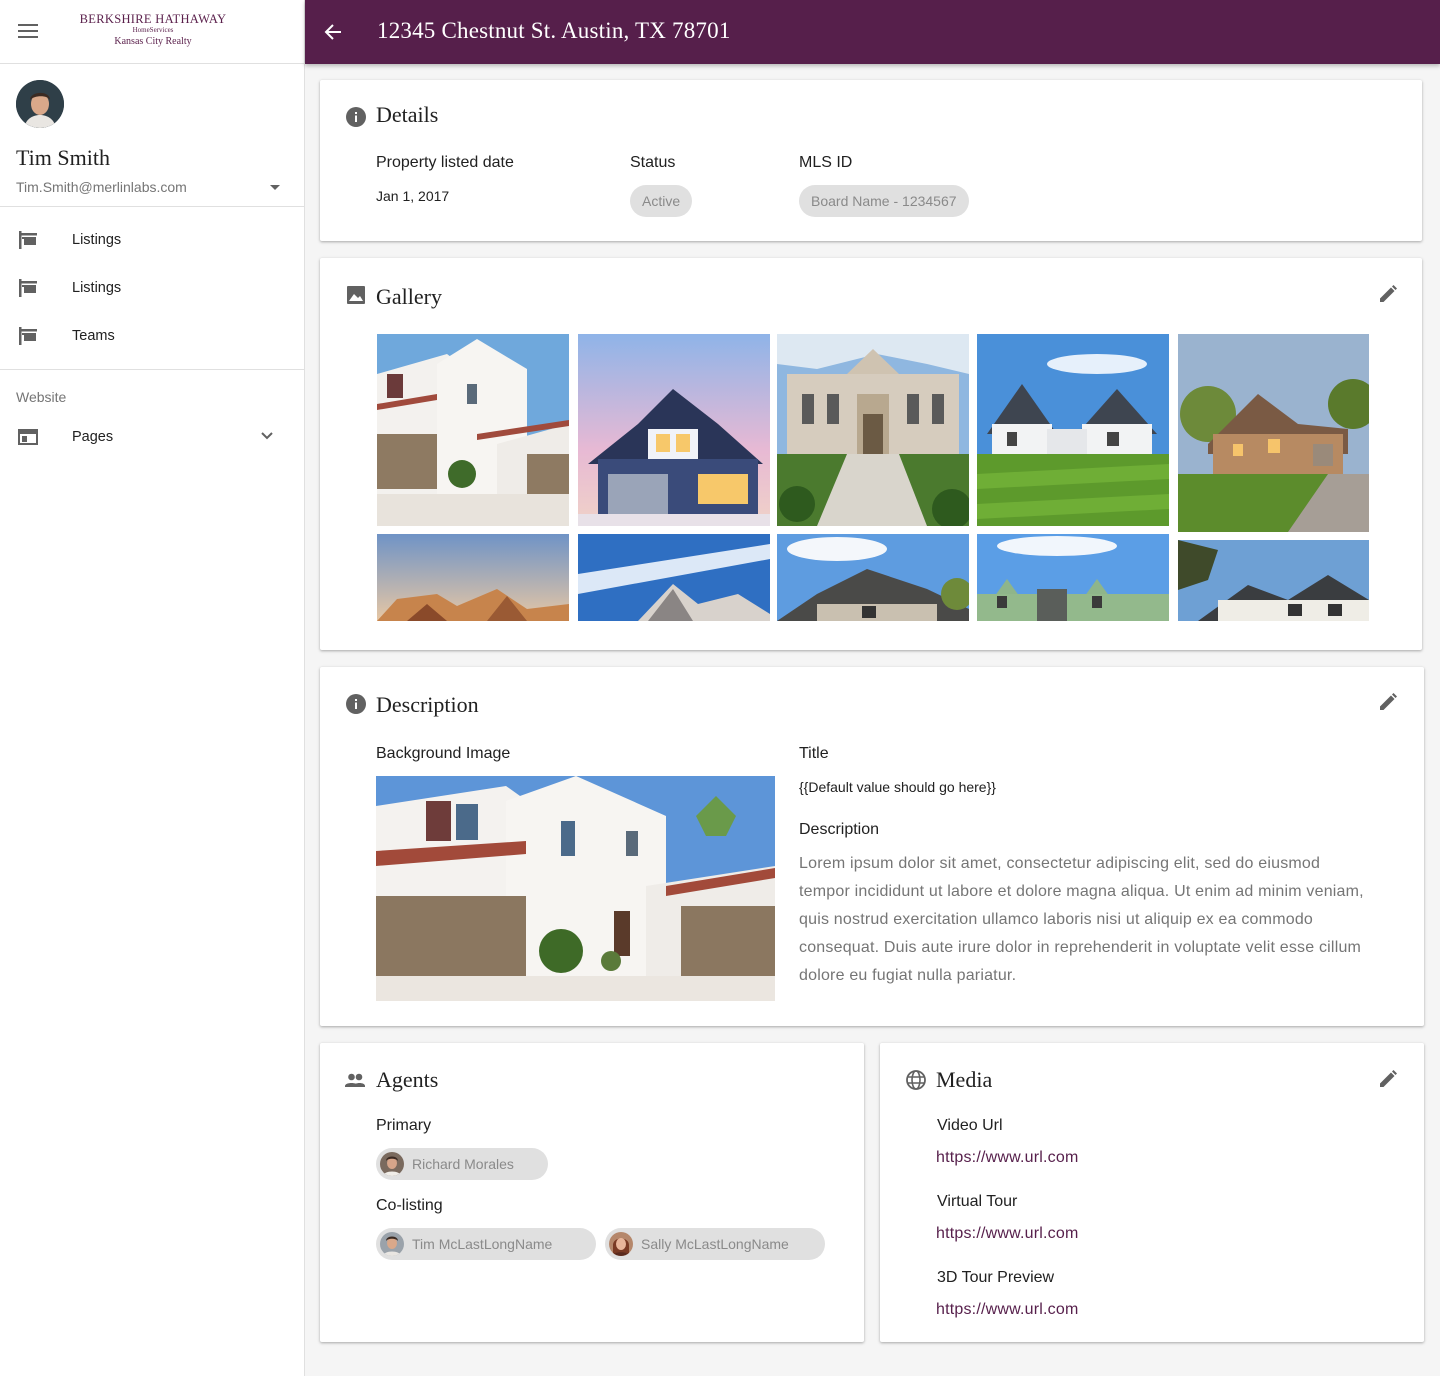 The height and width of the screenshot is (1376, 1440). What do you see at coordinates (93, 437) in the screenshot?
I see `sidebar-item-label: Pages` at bounding box center [93, 437].